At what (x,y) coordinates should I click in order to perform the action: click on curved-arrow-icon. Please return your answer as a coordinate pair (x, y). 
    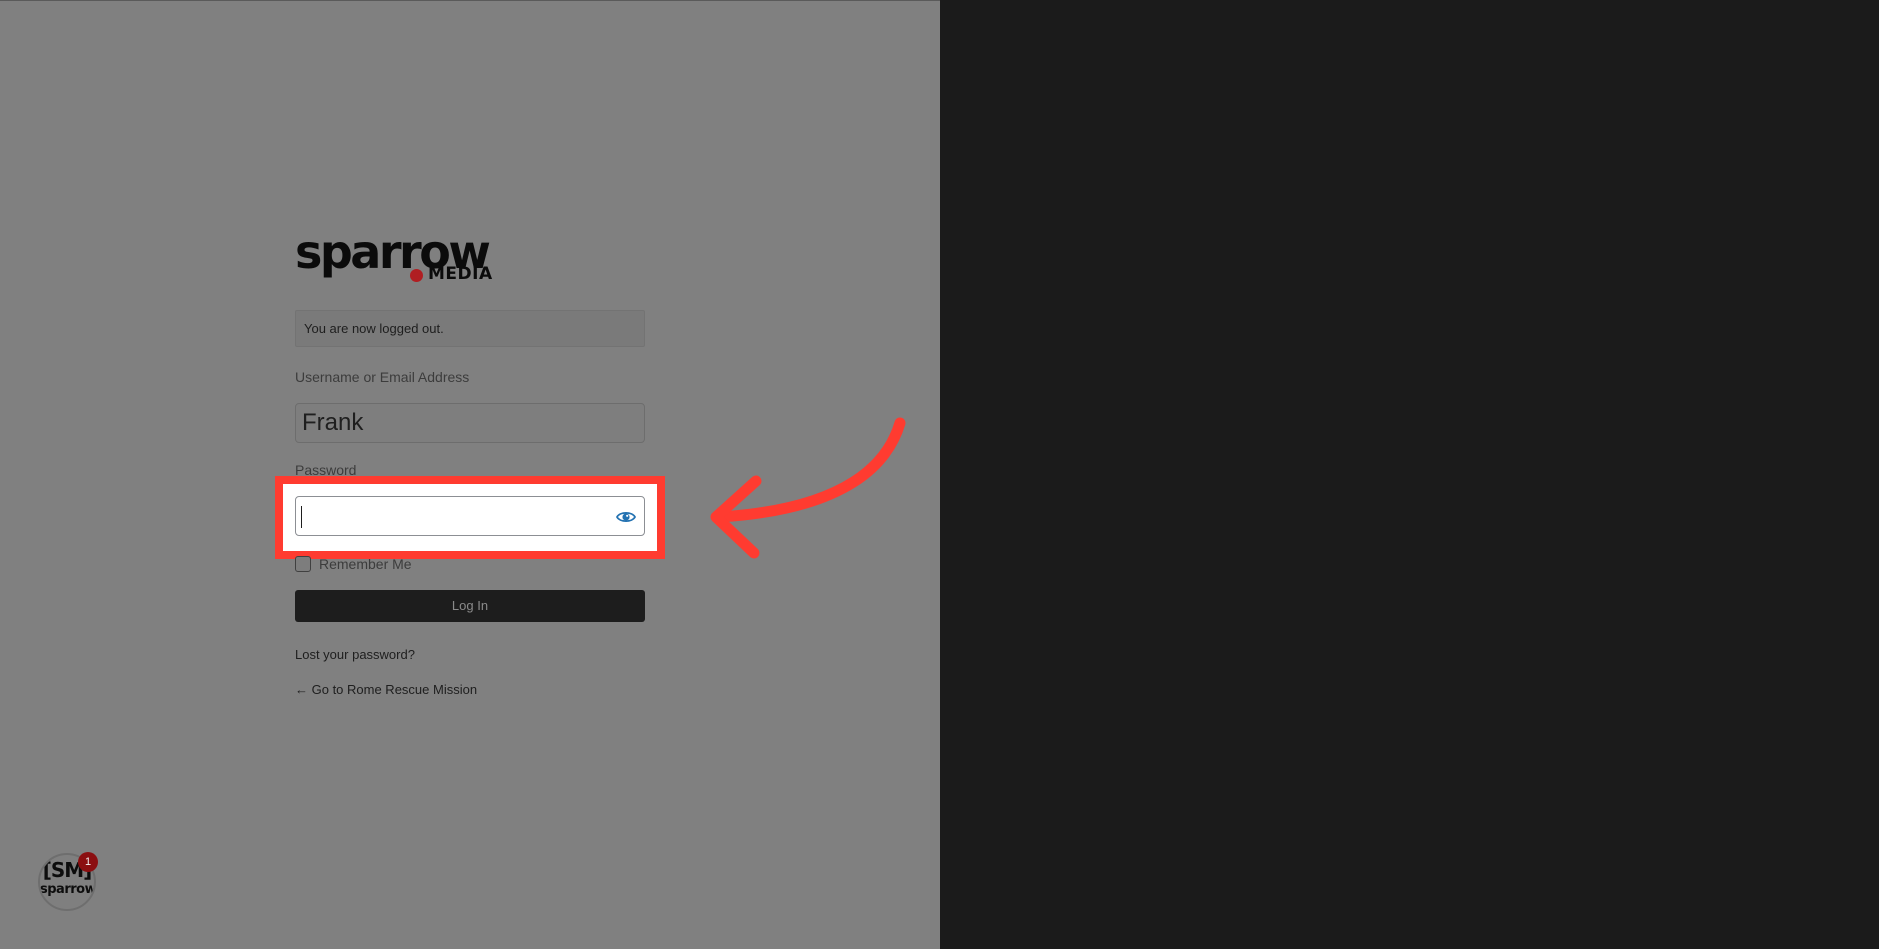
    Looking at the image, I should click on (808, 488).